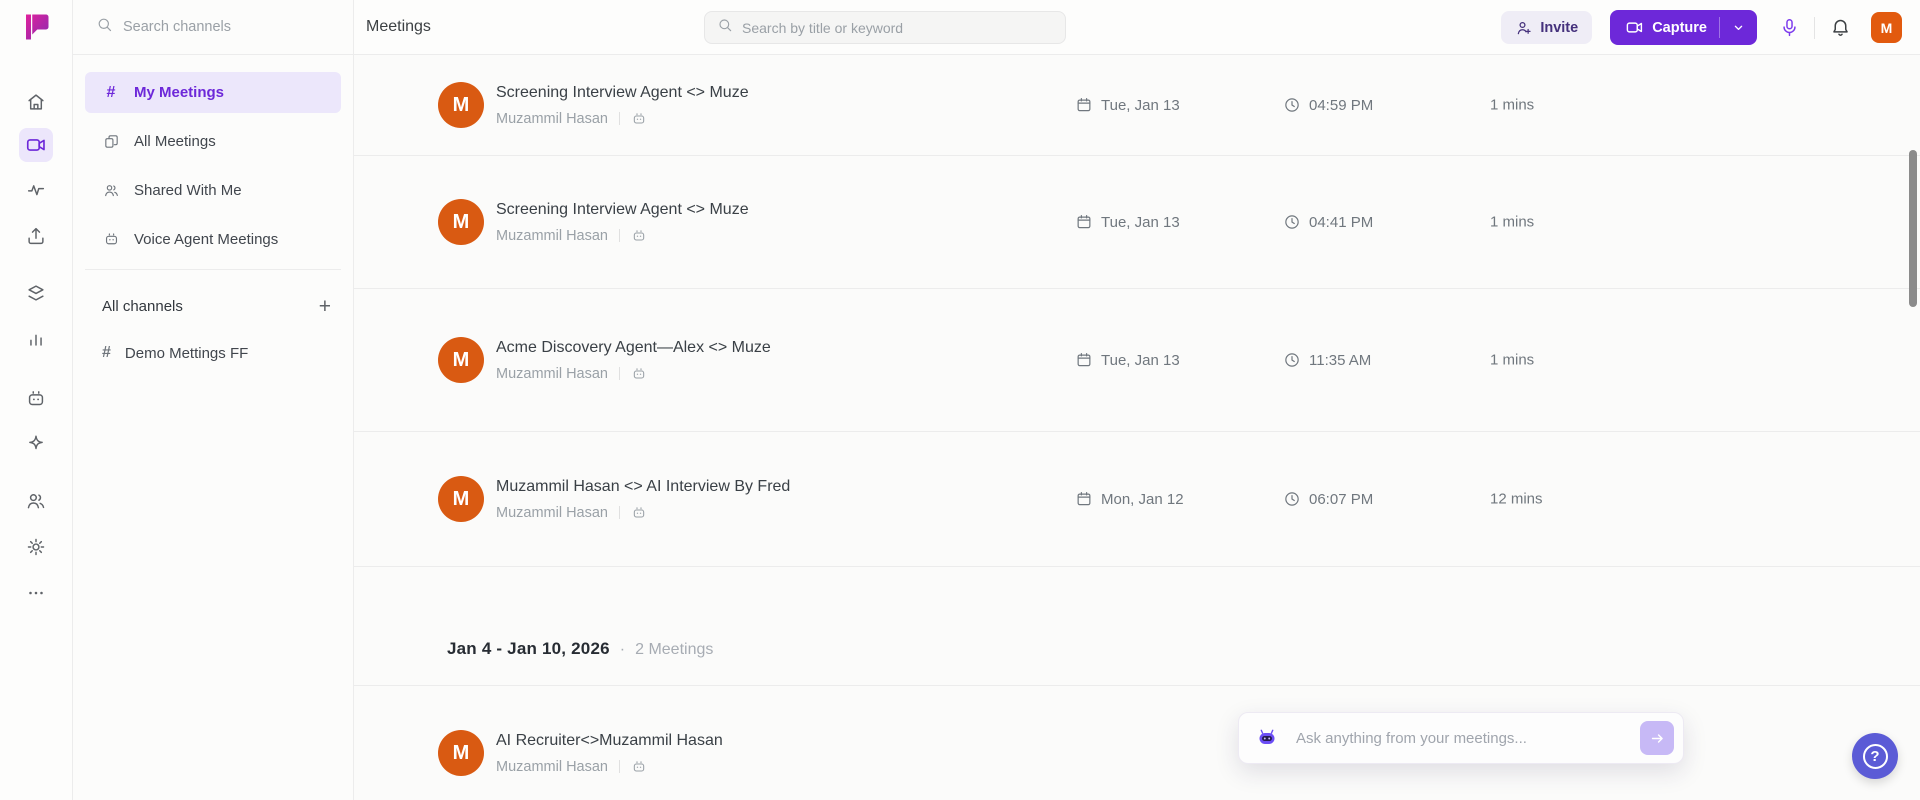 This screenshot has width=1920, height=800. I want to click on meeting-duration: 12 mins, so click(1516, 499).